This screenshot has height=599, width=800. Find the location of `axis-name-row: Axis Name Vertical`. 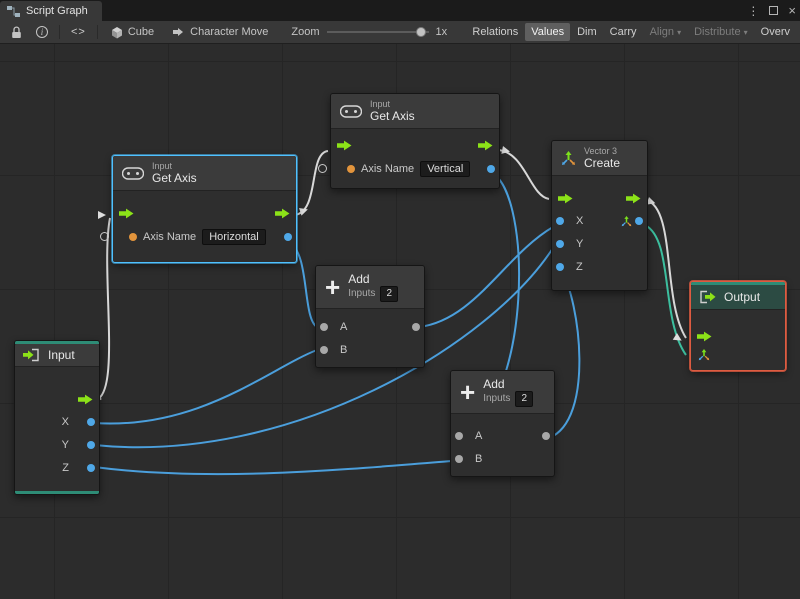

axis-name-row: Axis Name Vertical is located at coordinates (408, 169).